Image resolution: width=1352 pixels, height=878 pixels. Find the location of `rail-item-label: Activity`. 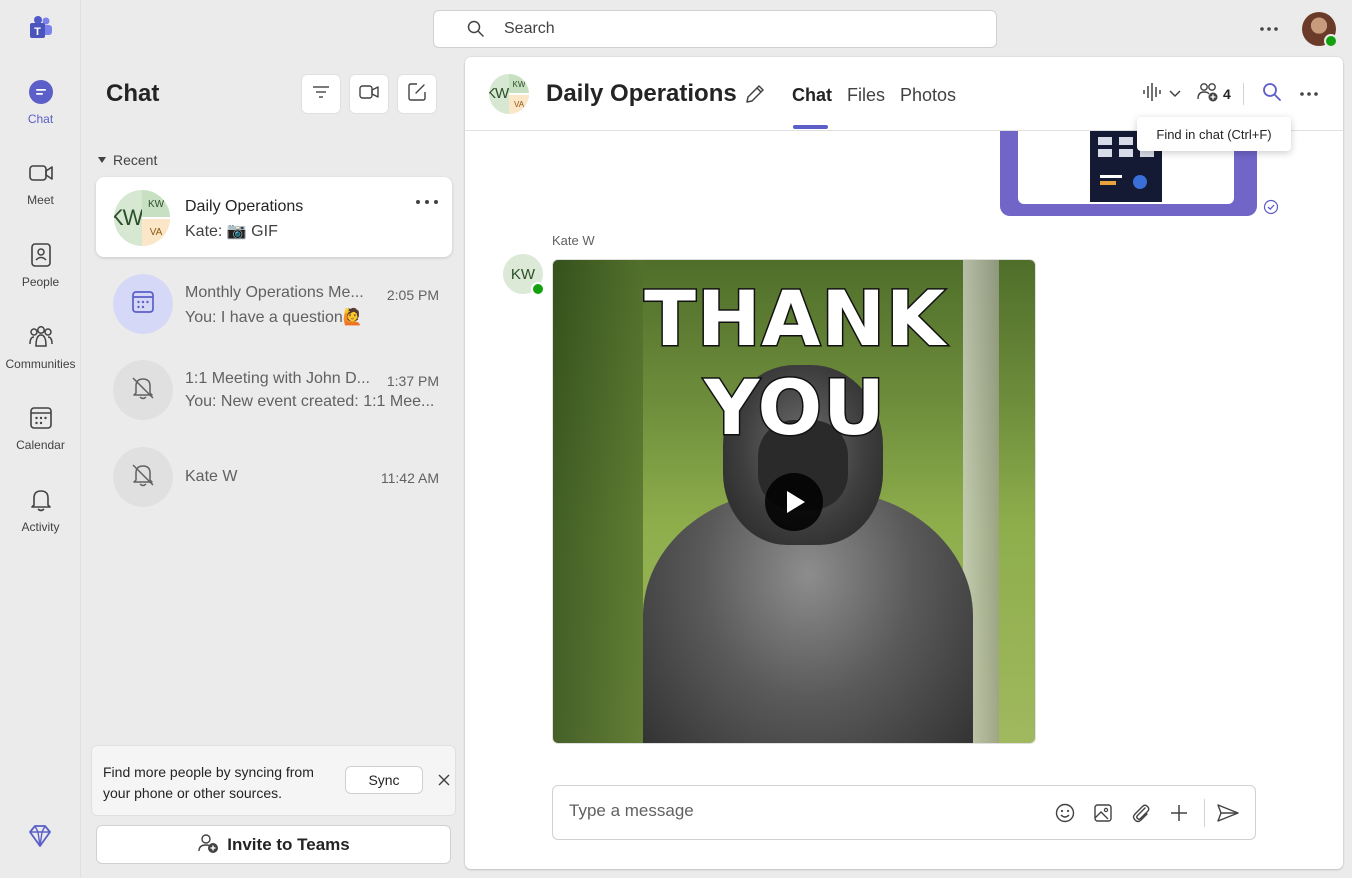

rail-item-label: Activity is located at coordinates (40, 527).